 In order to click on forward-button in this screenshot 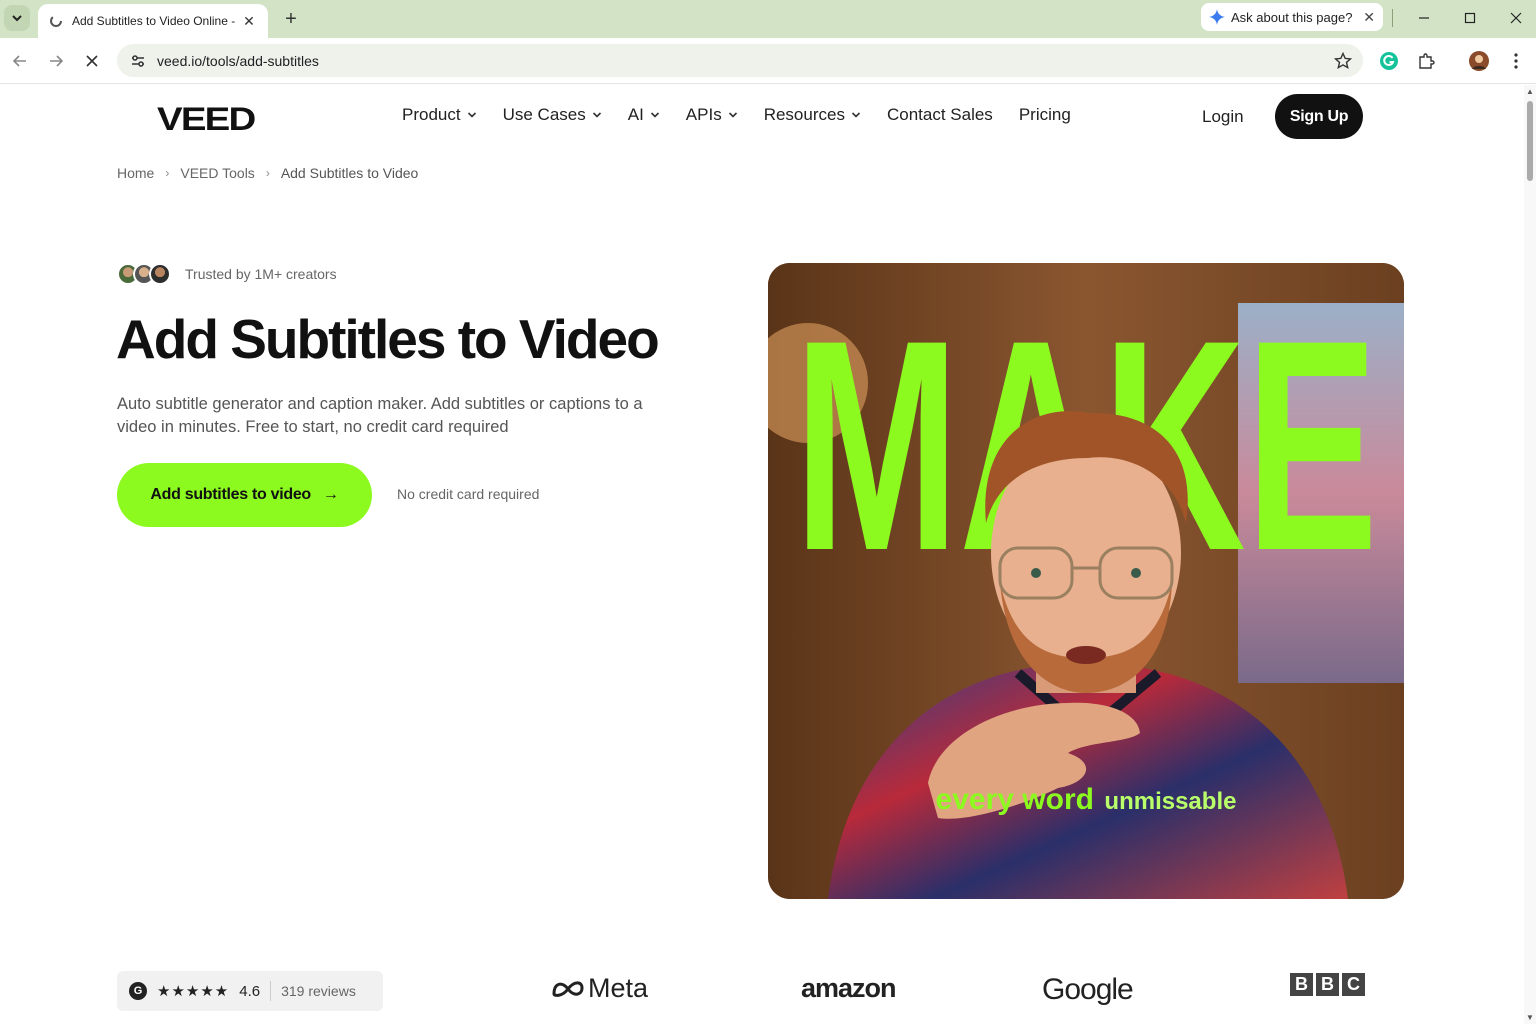, I will do `click(56, 61)`.